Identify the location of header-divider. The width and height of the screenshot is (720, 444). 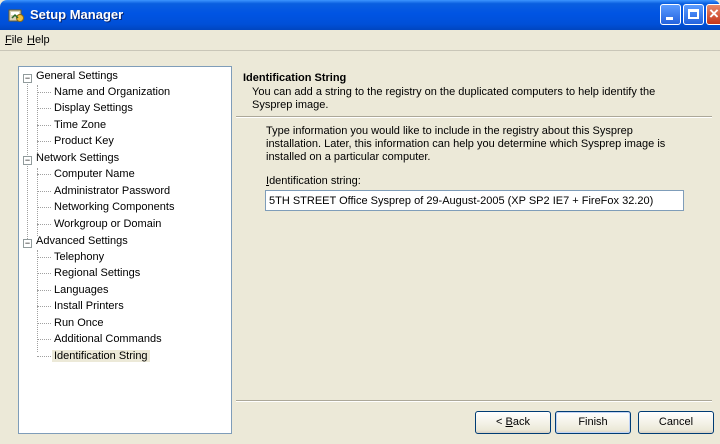
(474, 117).